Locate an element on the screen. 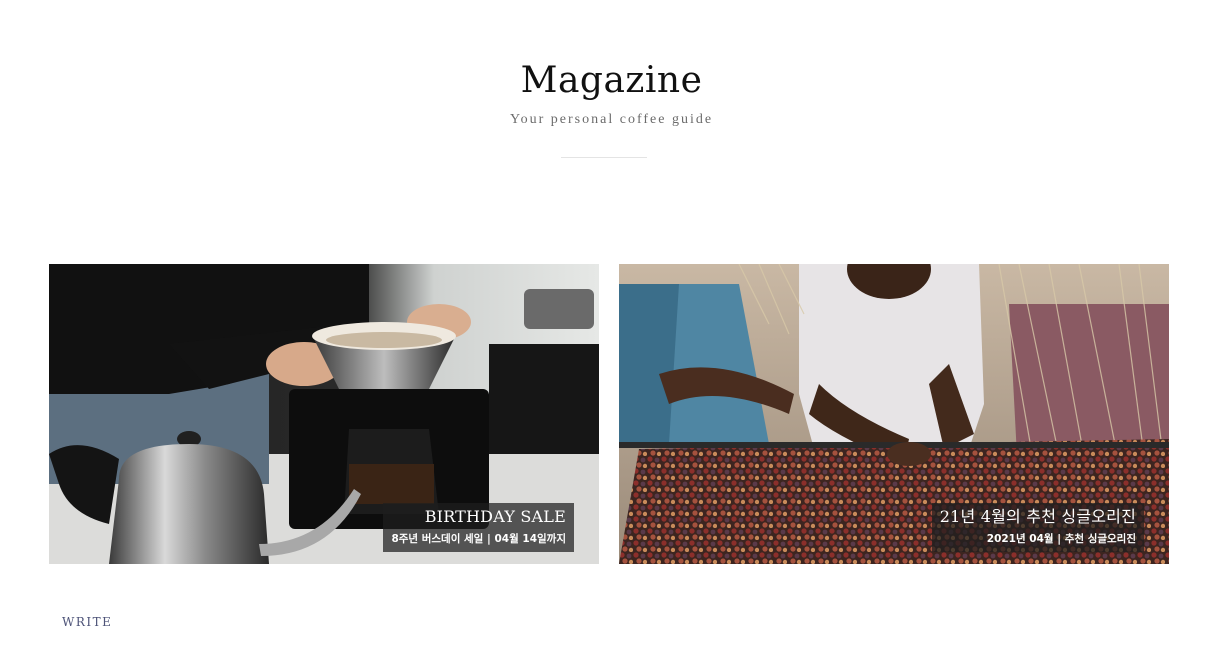  page-subtitle: Your personal coffee guide is located at coordinates (611, 119).